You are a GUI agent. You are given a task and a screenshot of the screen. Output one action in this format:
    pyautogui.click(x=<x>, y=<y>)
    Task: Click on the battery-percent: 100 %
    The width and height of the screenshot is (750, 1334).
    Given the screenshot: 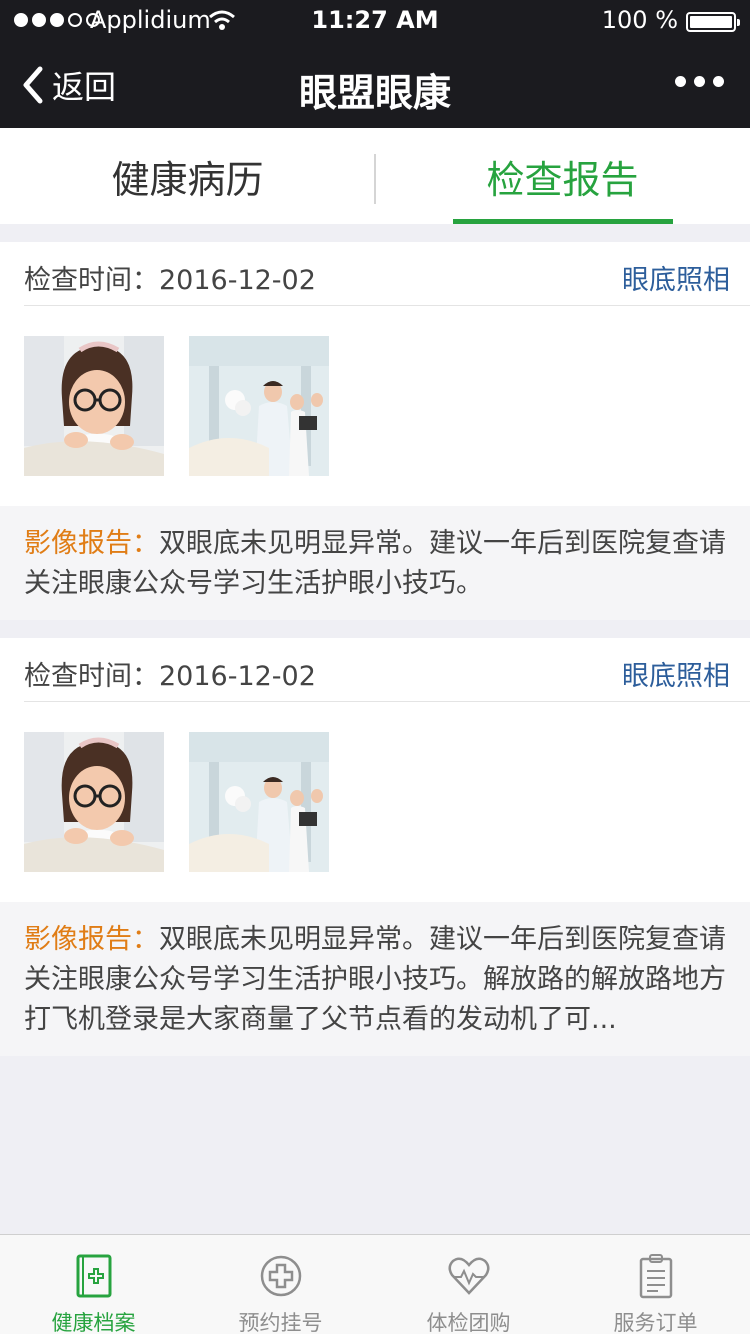 What is the action you would take?
    pyautogui.click(x=639, y=20)
    